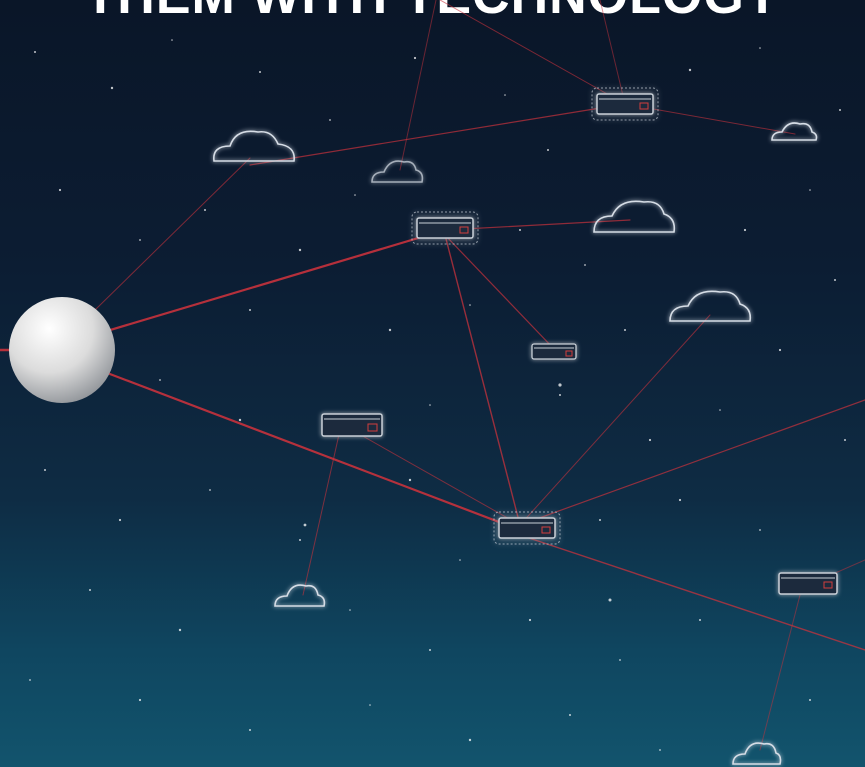 This screenshot has height=767, width=865. I want to click on hub-sphere, so click(62, 350).